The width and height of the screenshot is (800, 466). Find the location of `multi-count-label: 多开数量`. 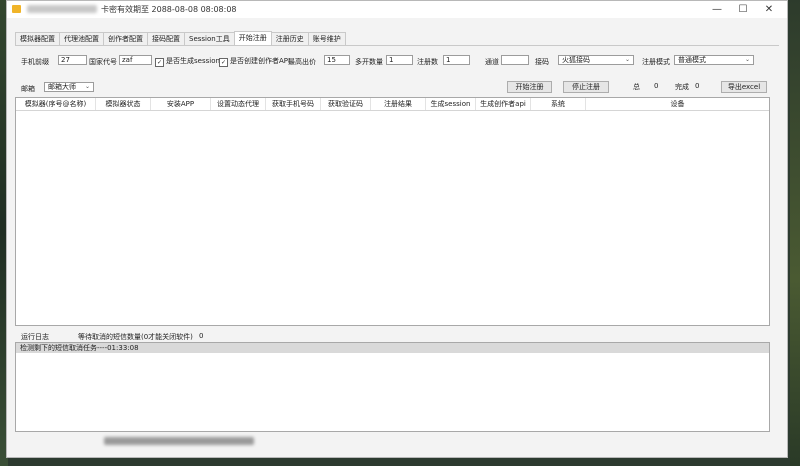

multi-count-label: 多开数量 is located at coordinates (369, 62).